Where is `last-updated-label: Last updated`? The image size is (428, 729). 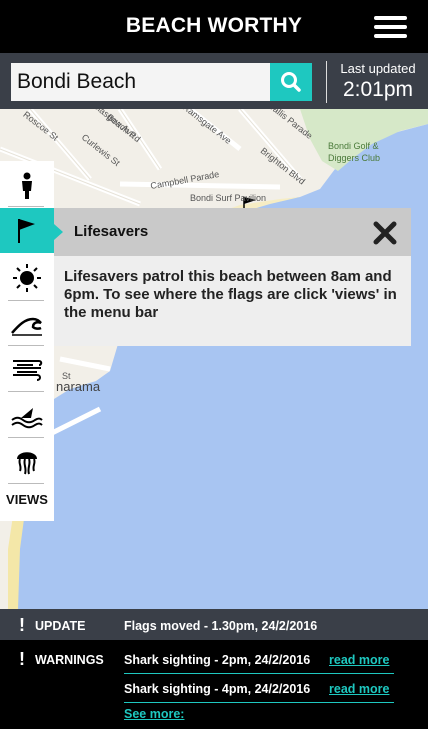
last-updated-label: Last updated is located at coordinates (378, 68).